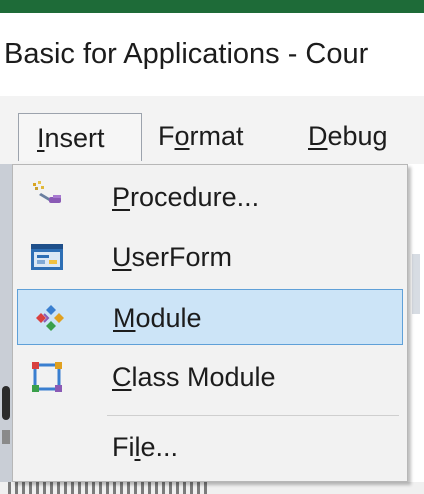 The width and height of the screenshot is (424, 494). I want to click on menu-item-module: Module, so click(210, 317).